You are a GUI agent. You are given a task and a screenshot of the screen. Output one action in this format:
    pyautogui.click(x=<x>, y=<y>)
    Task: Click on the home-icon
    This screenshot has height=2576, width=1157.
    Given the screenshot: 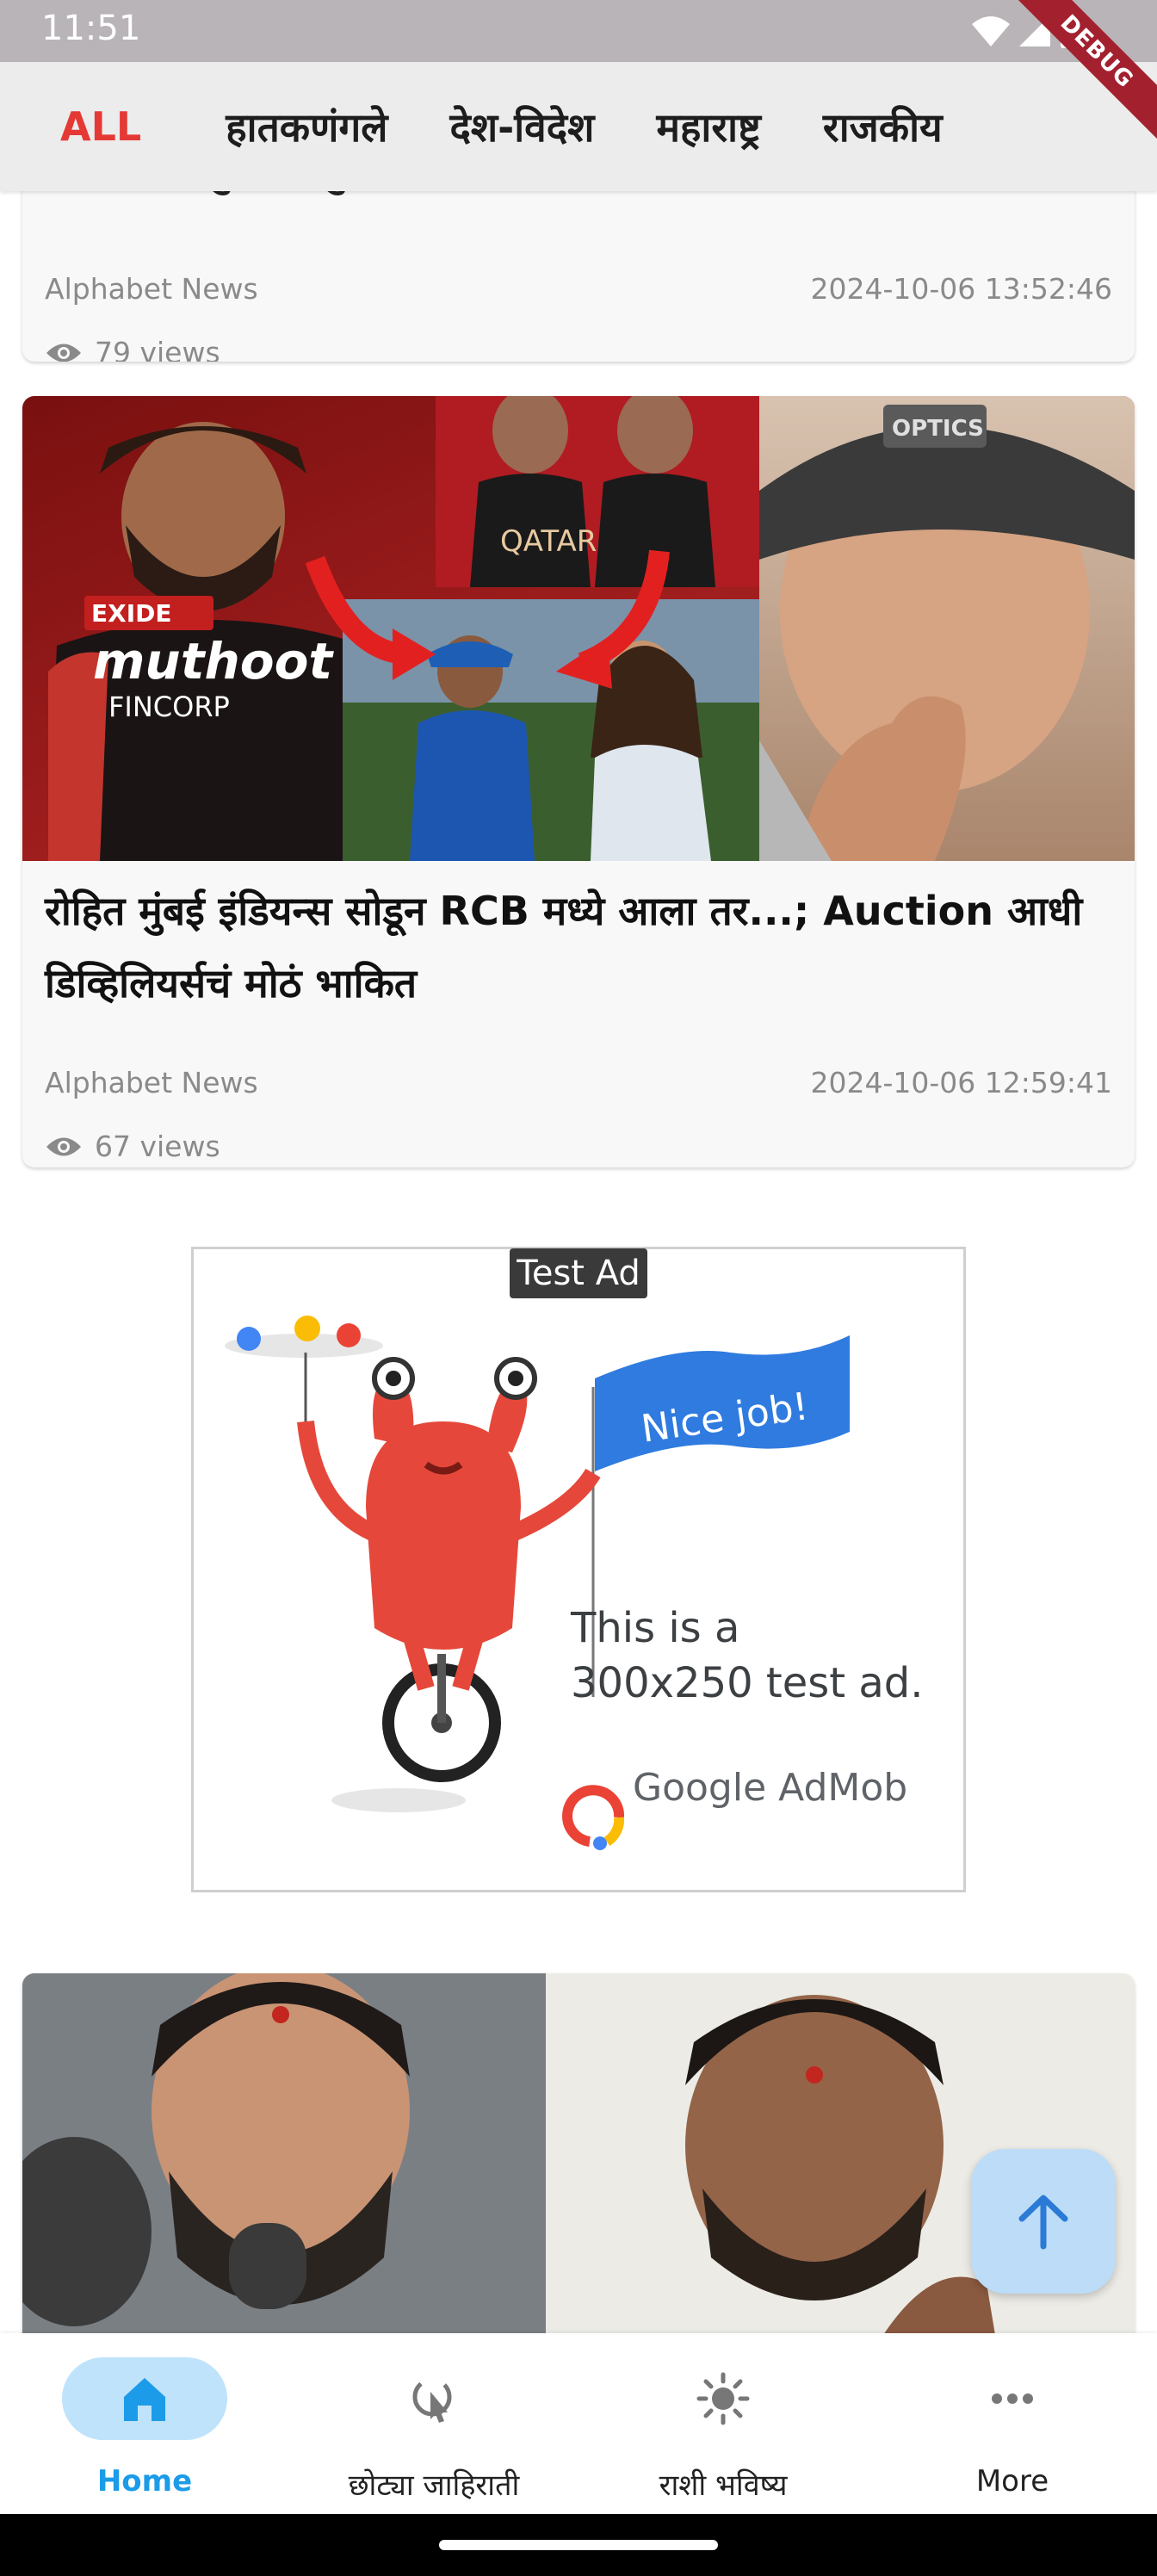 What is the action you would take?
    pyautogui.click(x=145, y=2400)
    